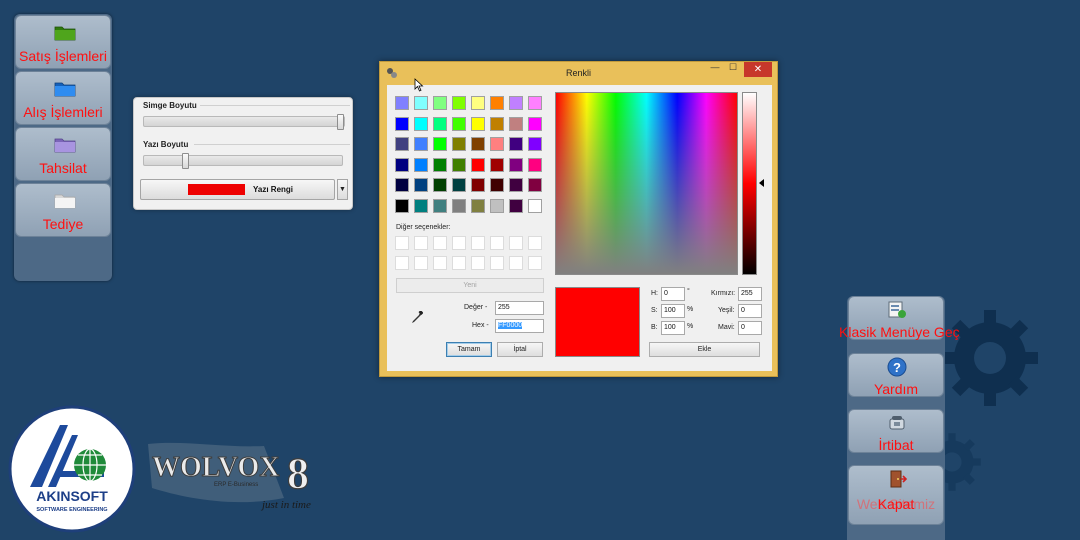 The image size is (1080, 540). Describe the element at coordinates (750, 328) in the screenshot. I see `blue-input: 0` at that location.